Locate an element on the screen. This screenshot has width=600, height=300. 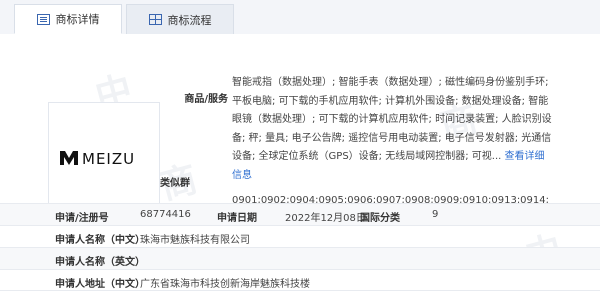
tab-bar: 商标详情 商标流程 is located at coordinates (300, 17).